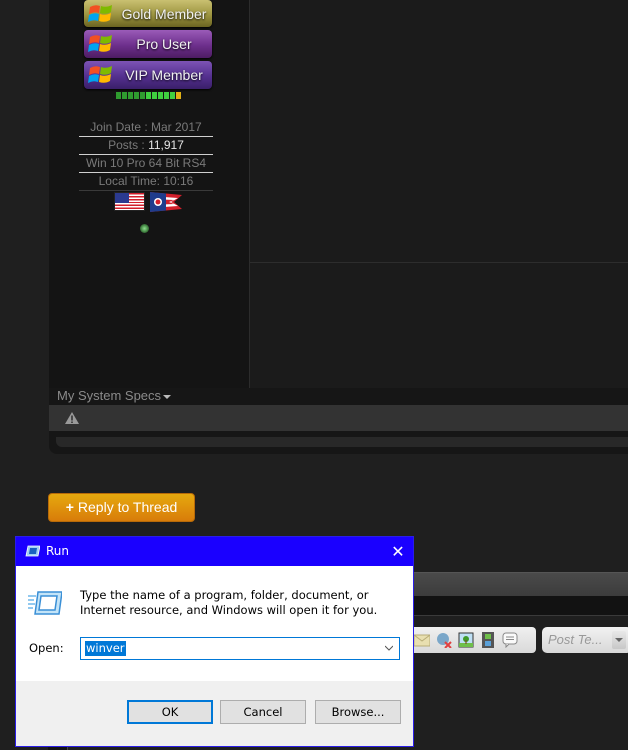 The image size is (628, 750). What do you see at coordinates (389, 648) in the screenshot?
I see `chevron-down-icon` at bounding box center [389, 648].